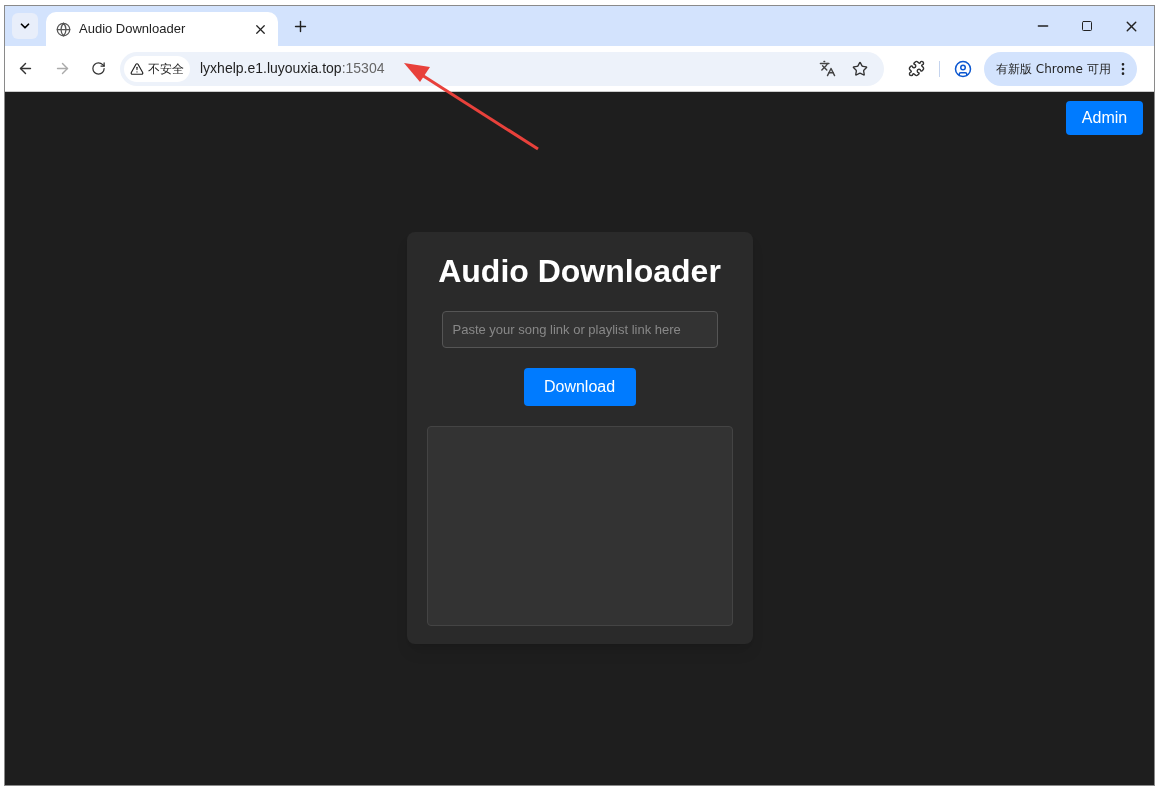  What do you see at coordinates (502, 68) in the screenshot?
I see `address-bar: 不安全 lyxhelp.e1.luyouxia.top:15304` at bounding box center [502, 68].